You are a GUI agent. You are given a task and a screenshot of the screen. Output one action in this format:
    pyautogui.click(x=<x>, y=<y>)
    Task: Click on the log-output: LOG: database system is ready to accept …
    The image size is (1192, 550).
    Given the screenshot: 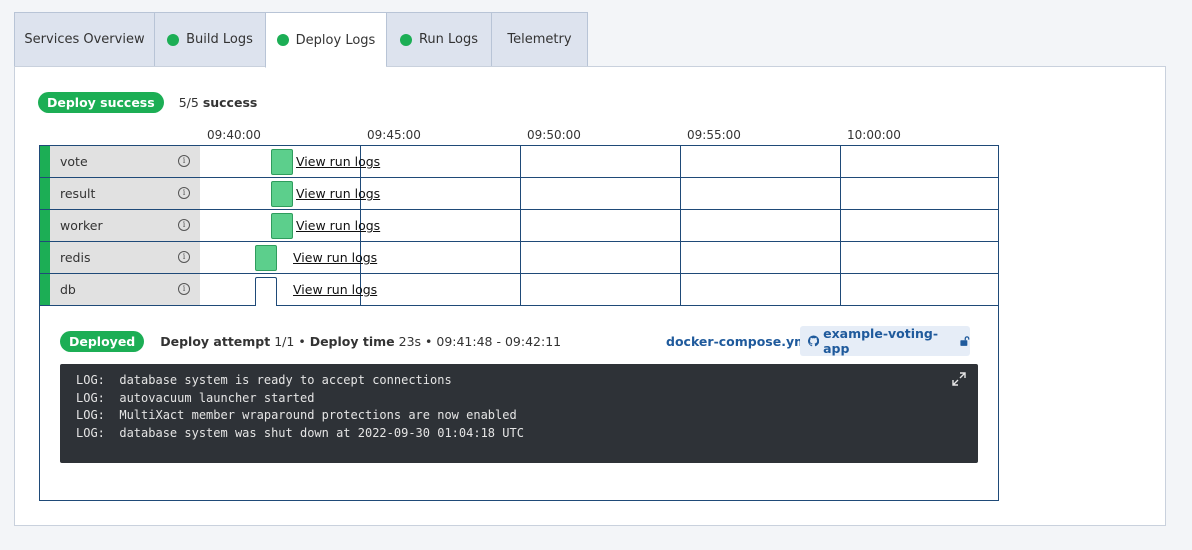 What is the action you would take?
    pyautogui.click(x=519, y=413)
    